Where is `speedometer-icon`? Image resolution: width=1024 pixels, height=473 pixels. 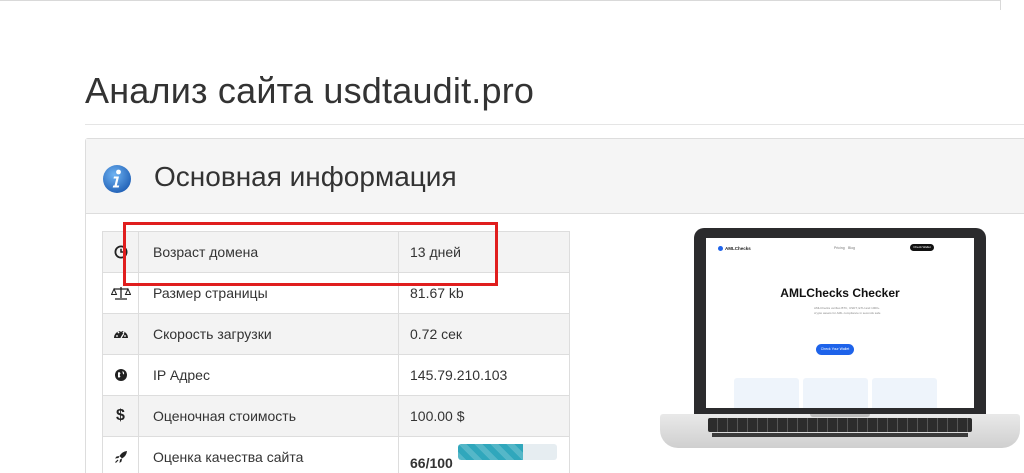 speedometer-icon is located at coordinates (120, 334).